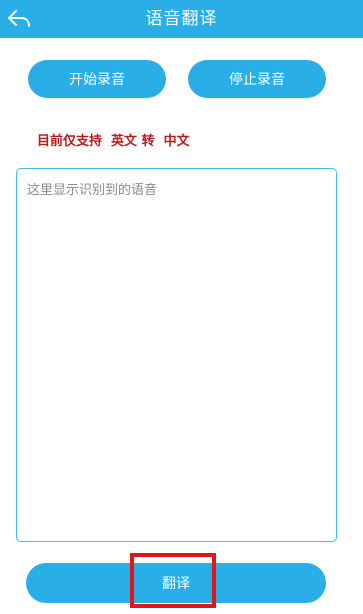 The width and height of the screenshot is (363, 614). Describe the element at coordinates (113, 141) in the screenshot. I see `language-support-notice: 目前仅支持 英文 转 中文` at that location.